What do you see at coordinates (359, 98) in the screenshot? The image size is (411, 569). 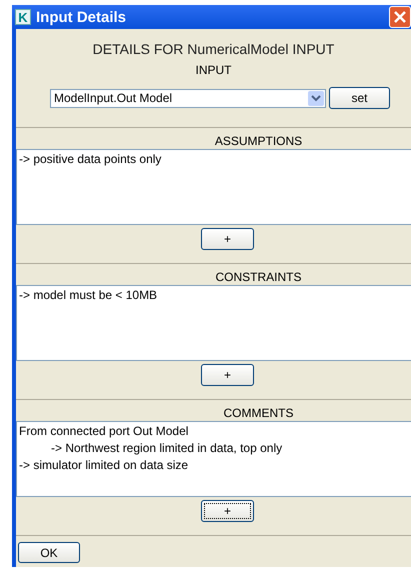 I see `set-button: set` at bounding box center [359, 98].